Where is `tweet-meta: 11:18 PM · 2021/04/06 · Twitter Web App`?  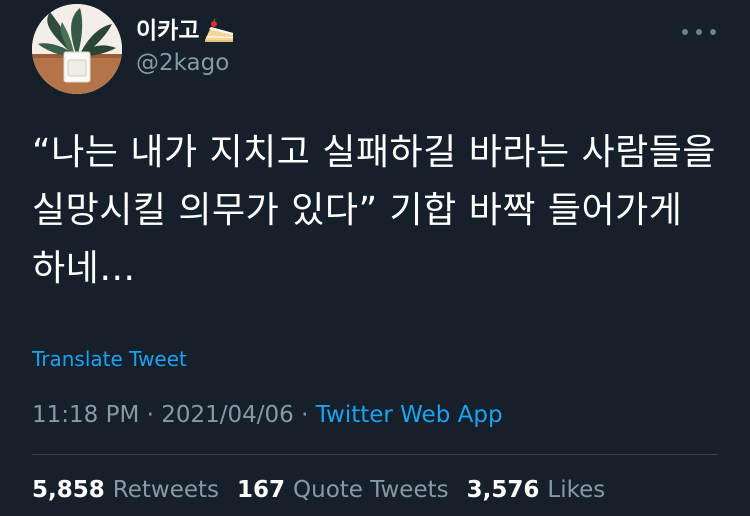
tweet-meta: 11:18 PM · 2021/04/06 · Twitter Web App is located at coordinates (267, 415).